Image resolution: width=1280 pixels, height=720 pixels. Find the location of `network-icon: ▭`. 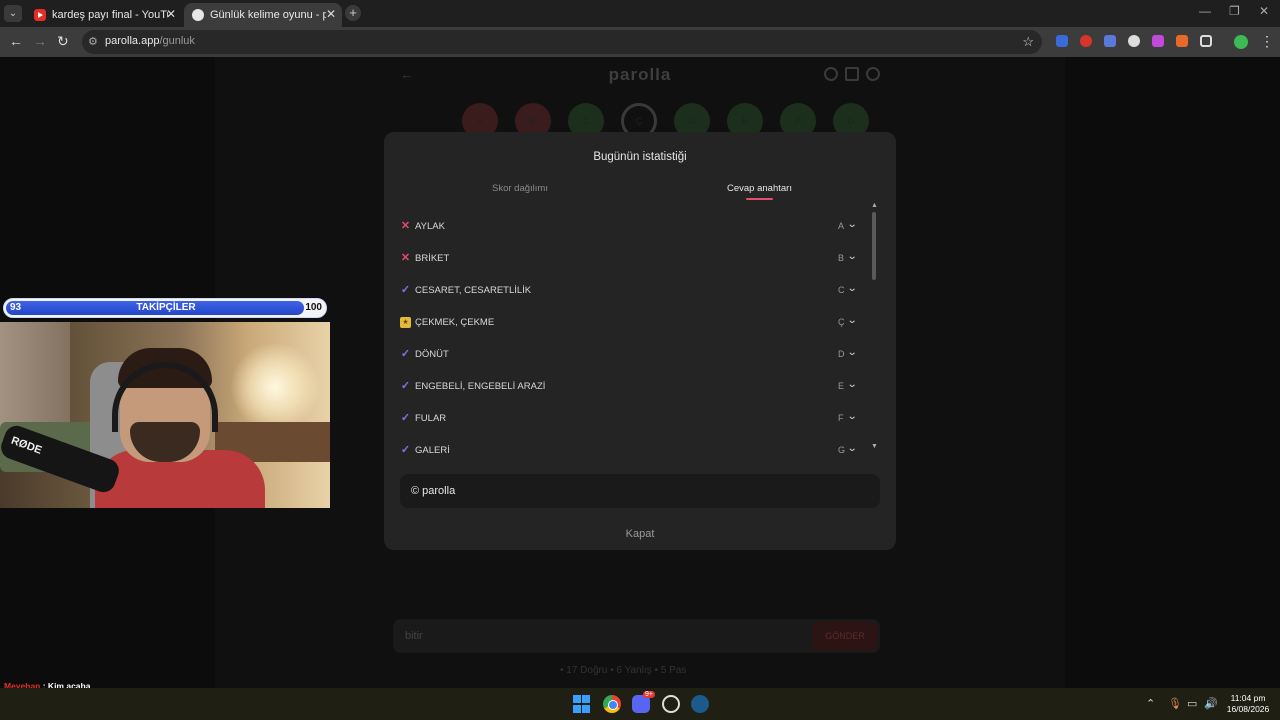

network-icon: ▭ is located at coordinates (1192, 703).